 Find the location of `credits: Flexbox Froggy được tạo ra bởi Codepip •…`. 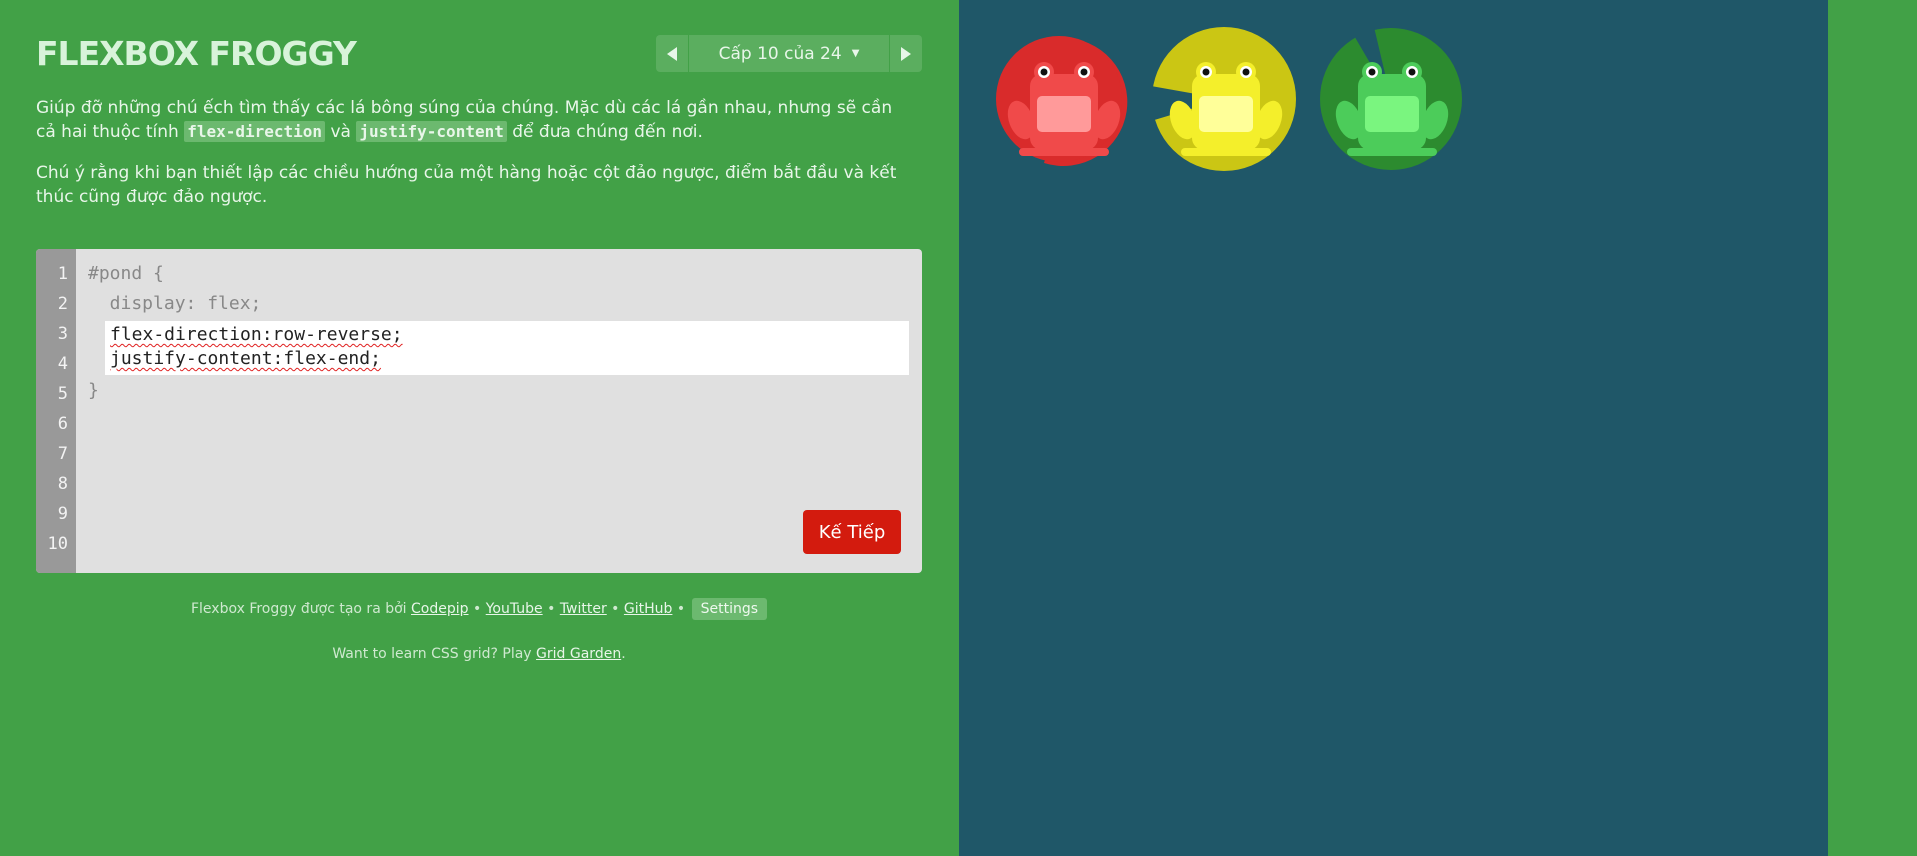

credits: Flexbox Froggy được tạo ra bởi Codepip •… is located at coordinates (479, 609).